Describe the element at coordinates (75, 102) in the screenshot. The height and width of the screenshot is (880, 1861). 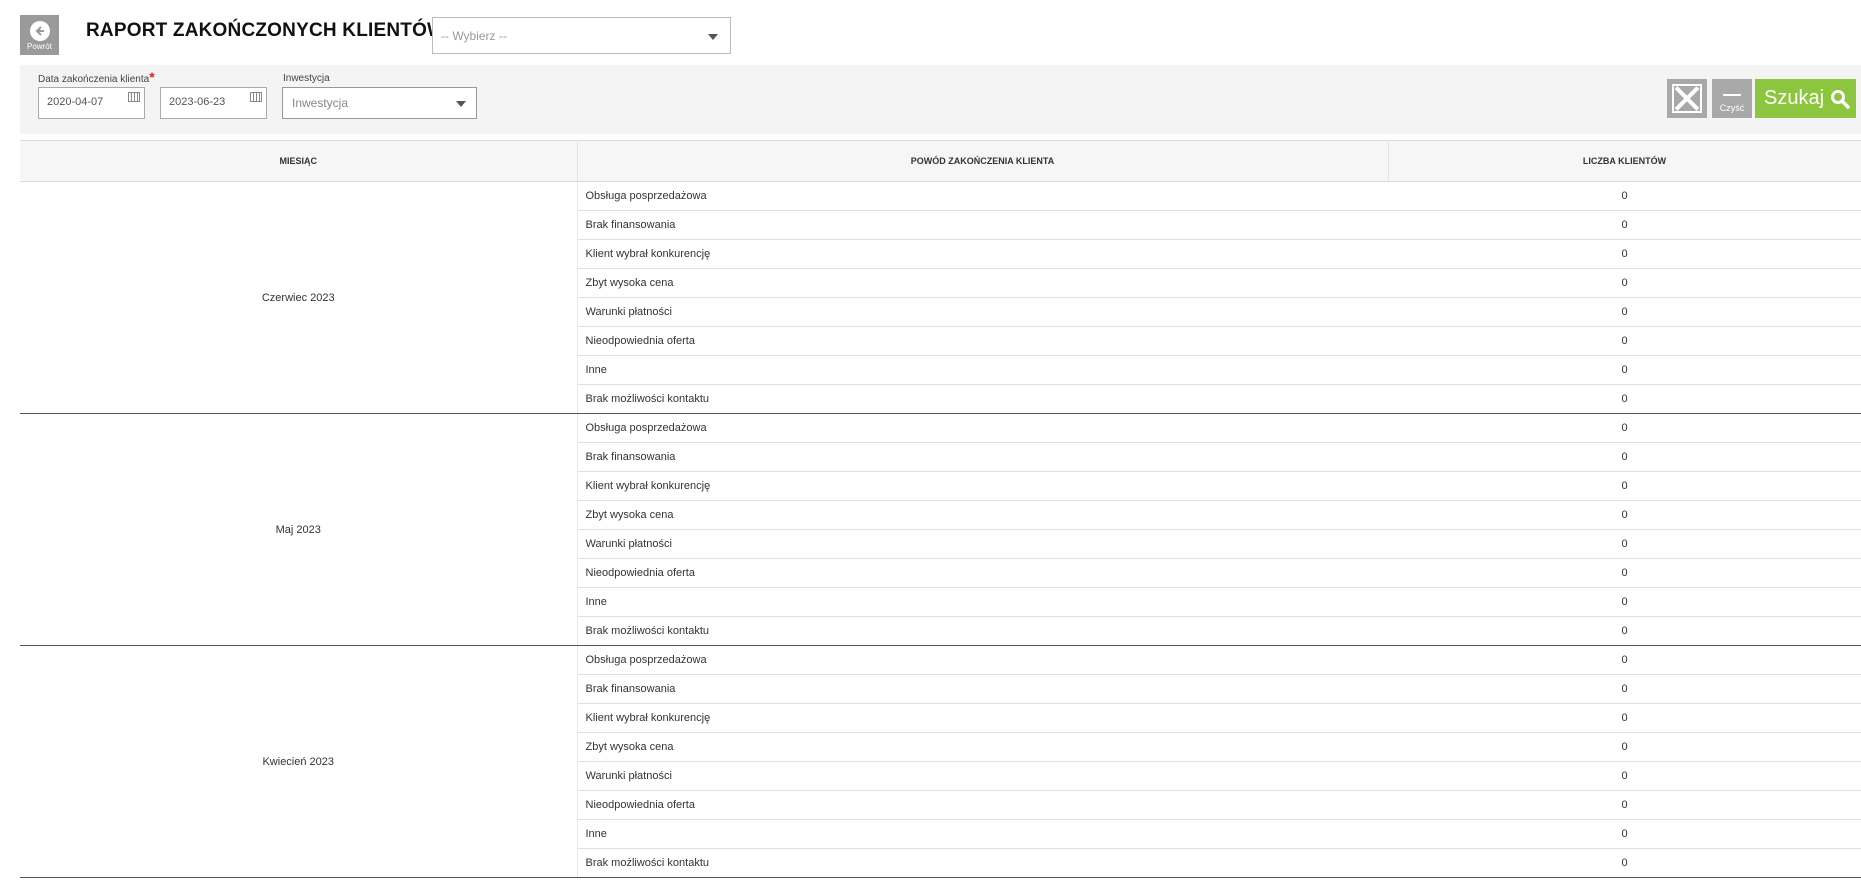
I see `date-from-value: 2020-04-07` at that location.